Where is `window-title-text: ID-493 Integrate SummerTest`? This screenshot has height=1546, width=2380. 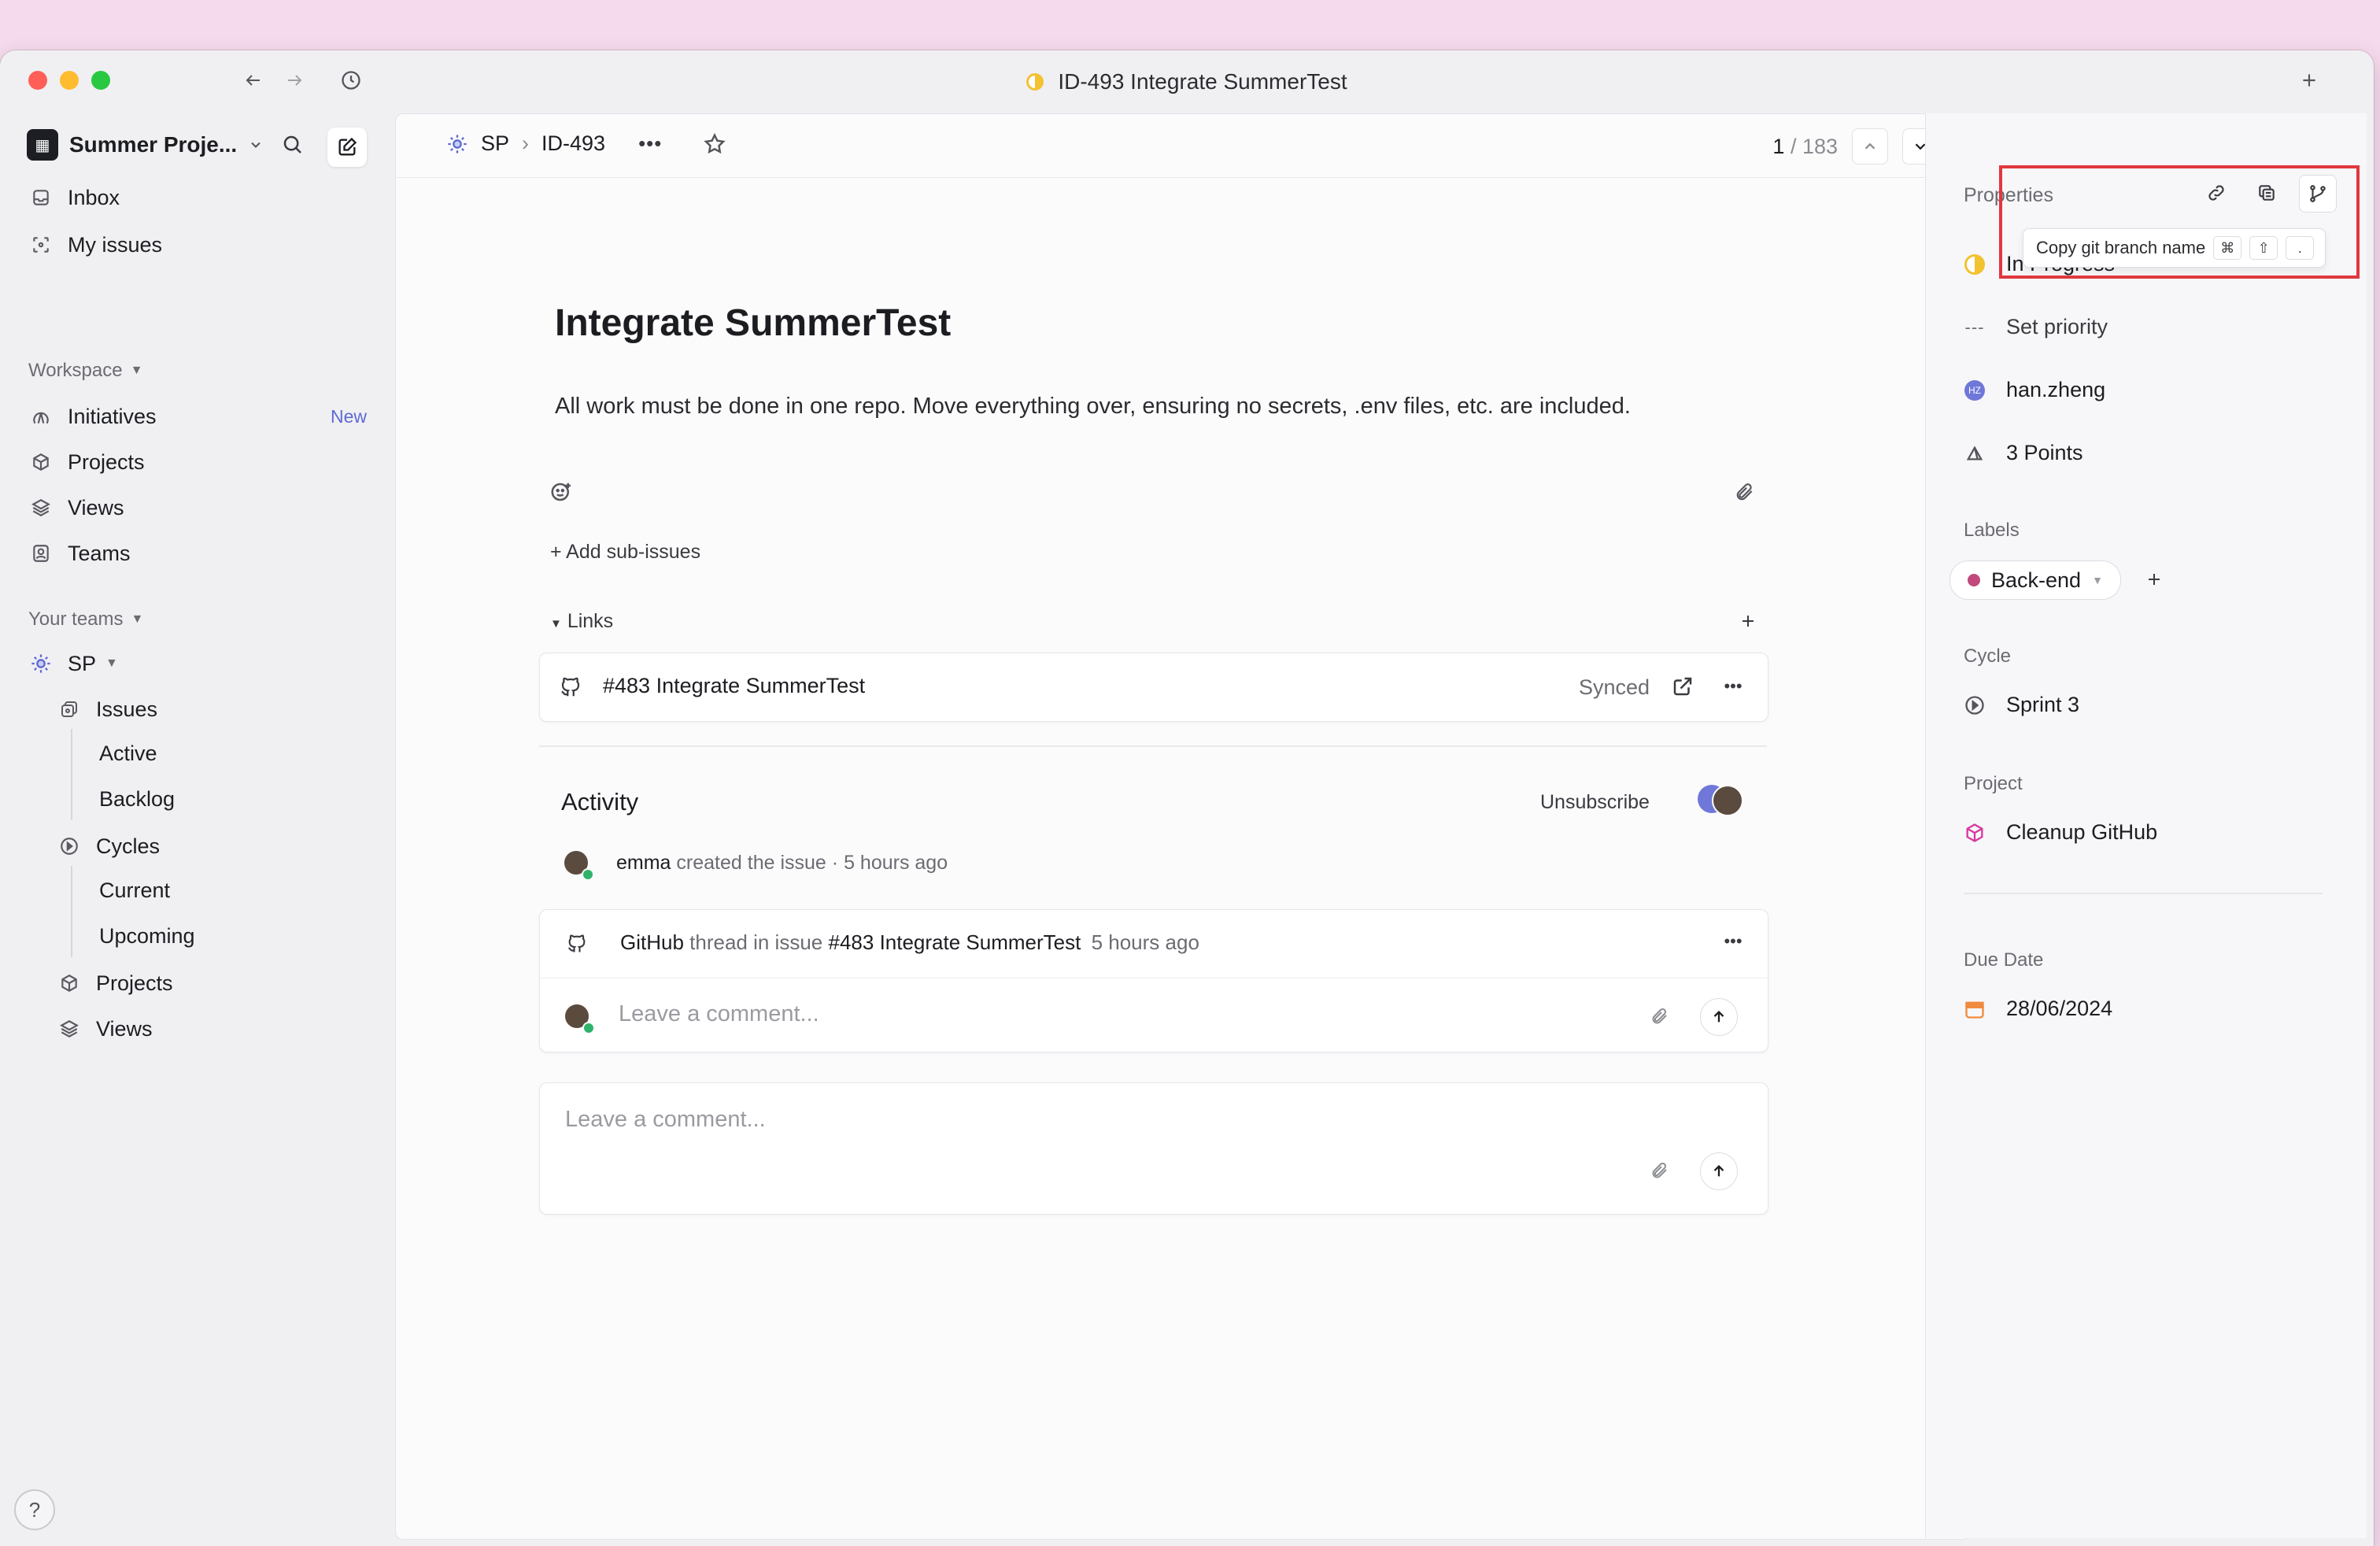 window-title-text: ID-493 Integrate SummerTest is located at coordinates (1202, 81).